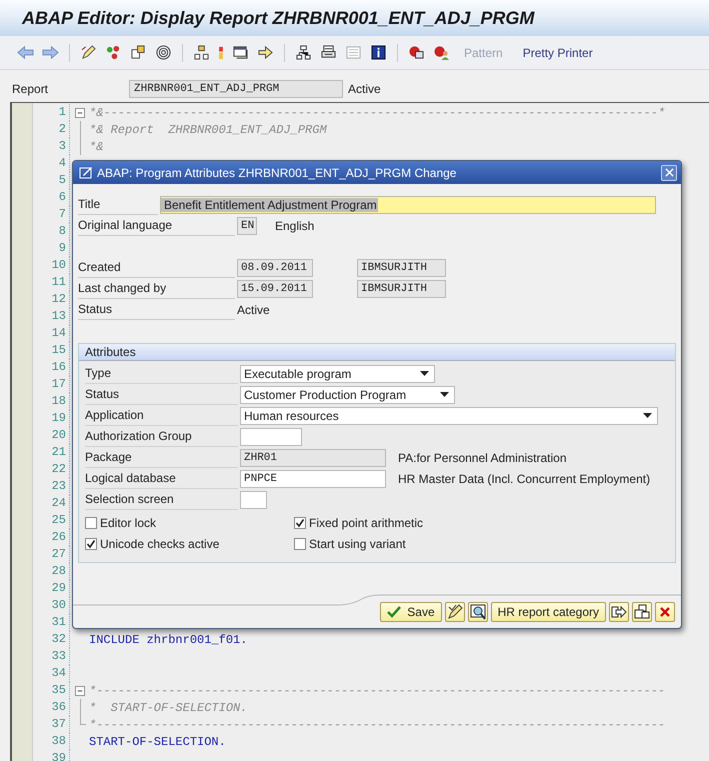 Image resolution: width=709 pixels, height=761 pixels. I want to click on line-number: 8, so click(51, 231).